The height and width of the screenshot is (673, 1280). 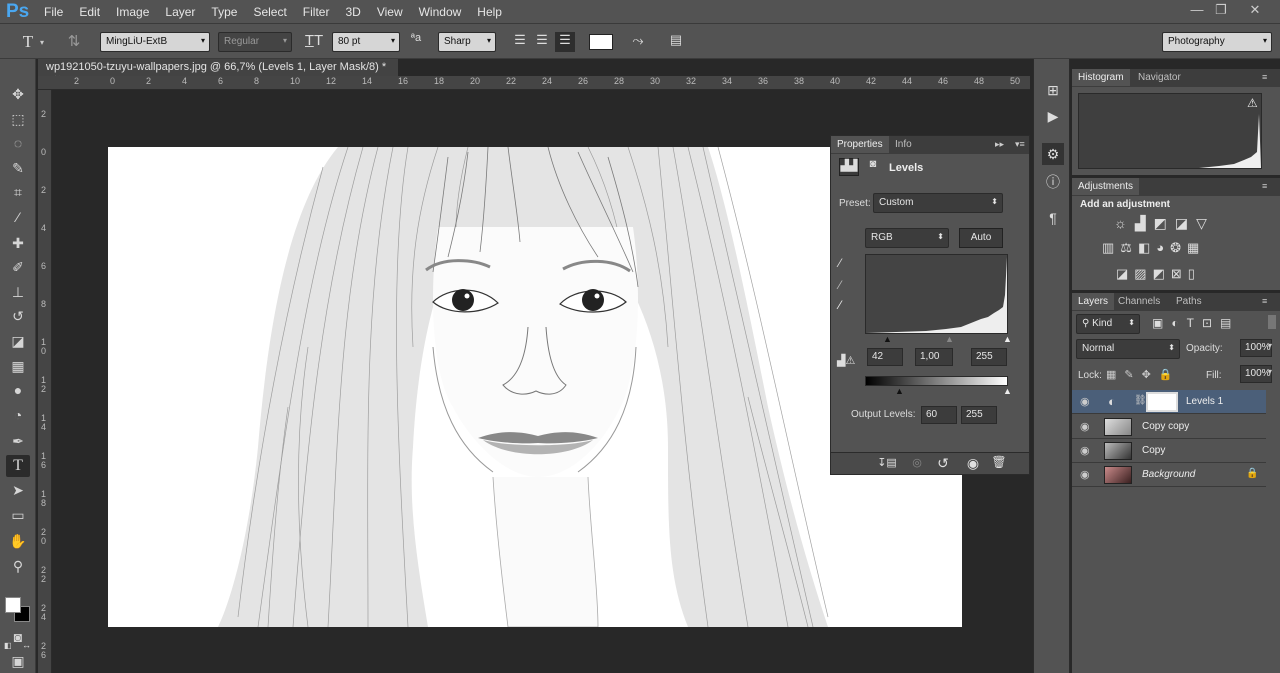 What do you see at coordinates (18, 341) in the screenshot?
I see `eraser-tool-icon: ◪` at bounding box center [18, 341].